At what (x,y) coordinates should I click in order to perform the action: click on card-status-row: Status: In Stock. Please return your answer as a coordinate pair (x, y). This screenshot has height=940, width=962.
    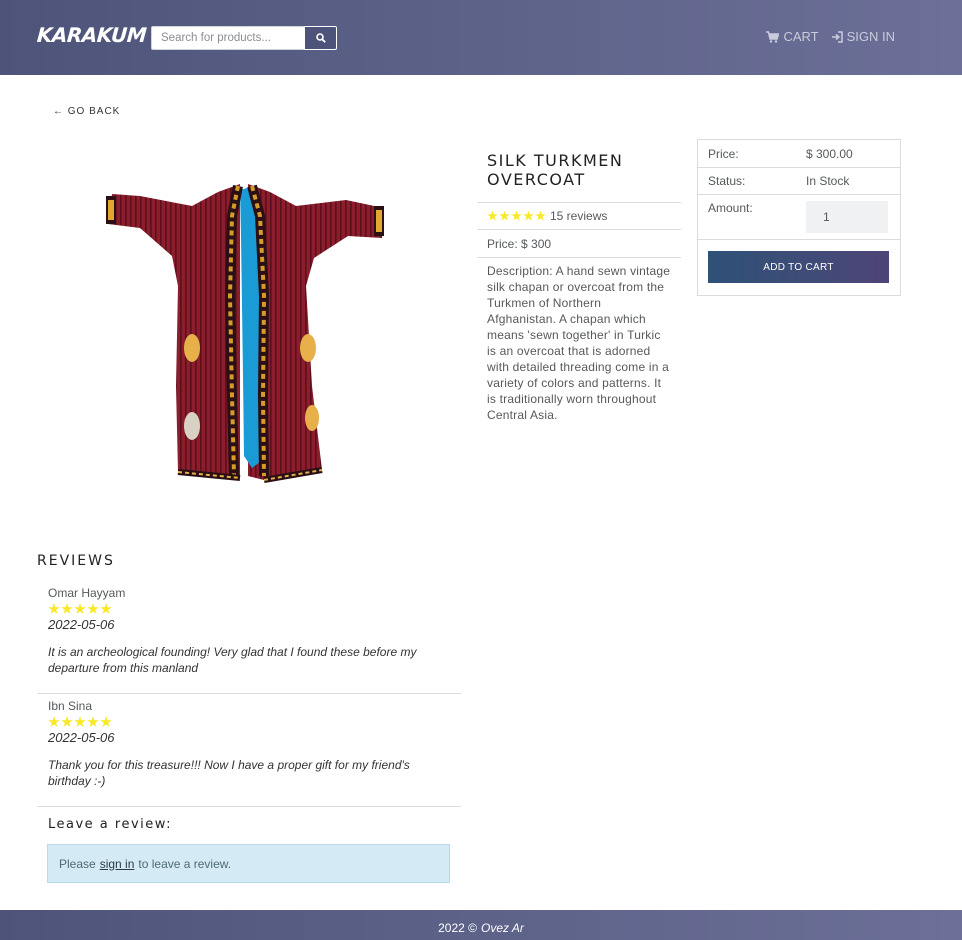
    Looking at the image, I should click on (799, 181).